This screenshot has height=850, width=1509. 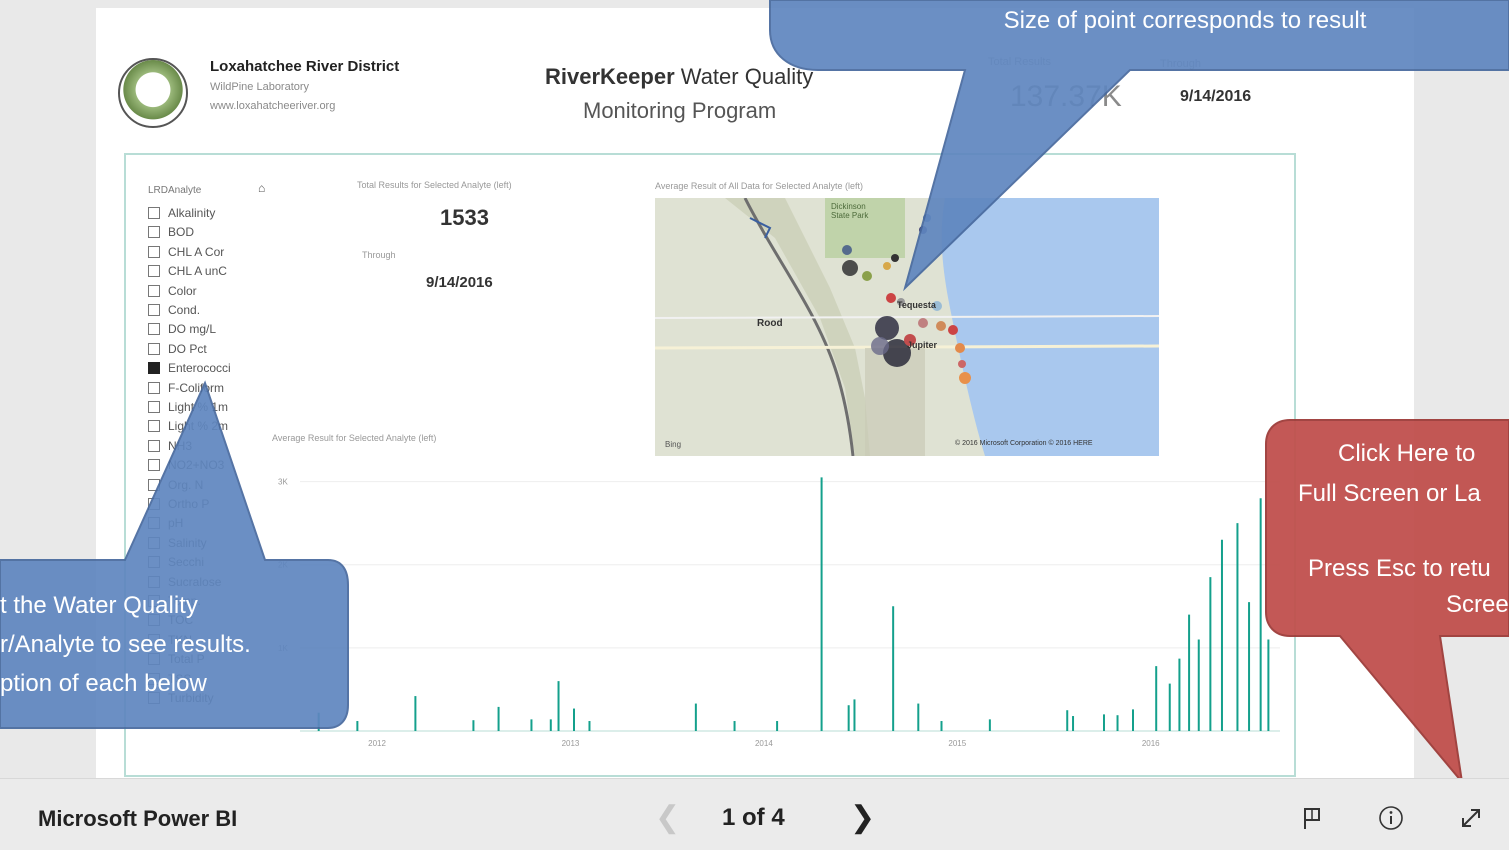 What do you see at coordinates (464, 217) in the screenshot?
I see `total-results-value: 1533` at bounding box center [464, 217].